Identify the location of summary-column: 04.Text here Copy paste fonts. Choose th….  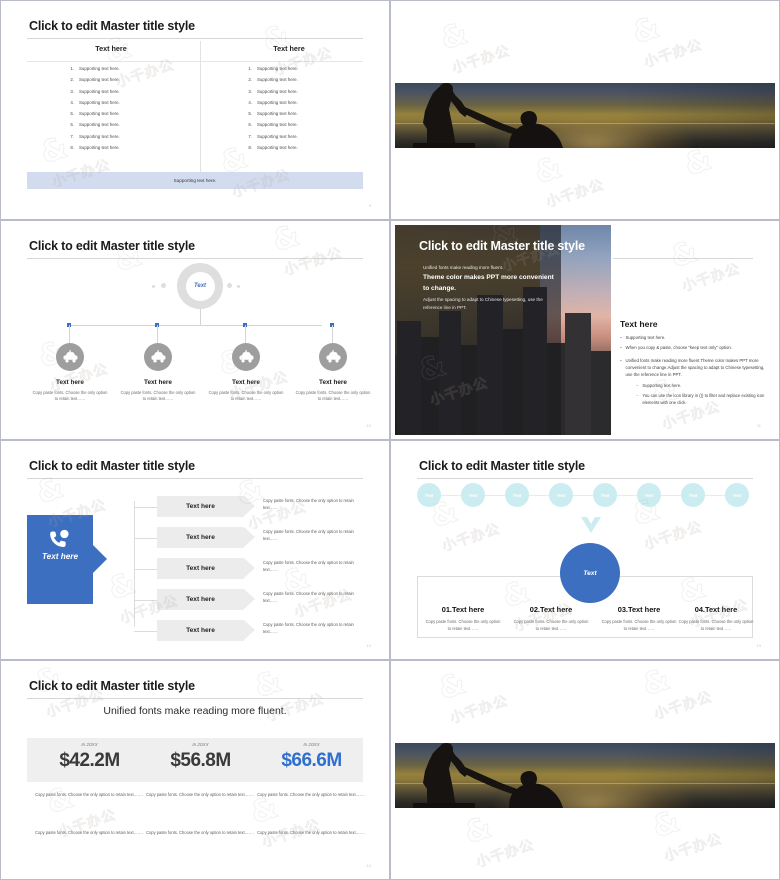
(716, 618).